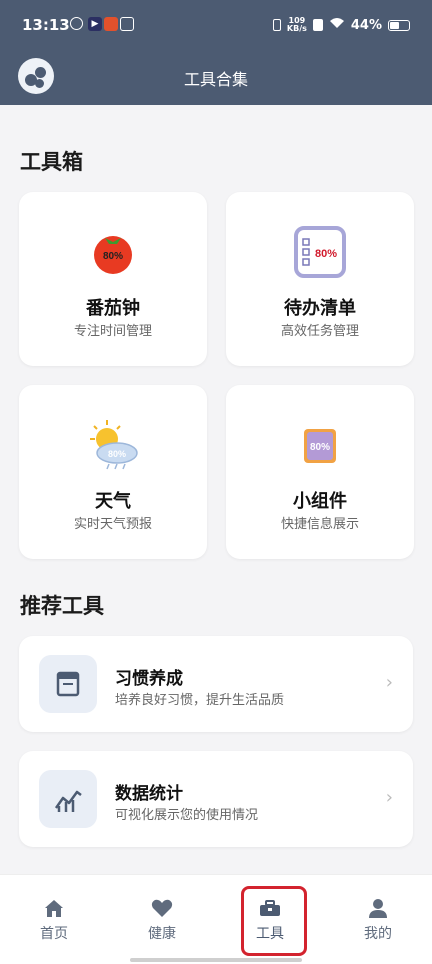  I want to click on nav-label: 我的, so click(378, 934).